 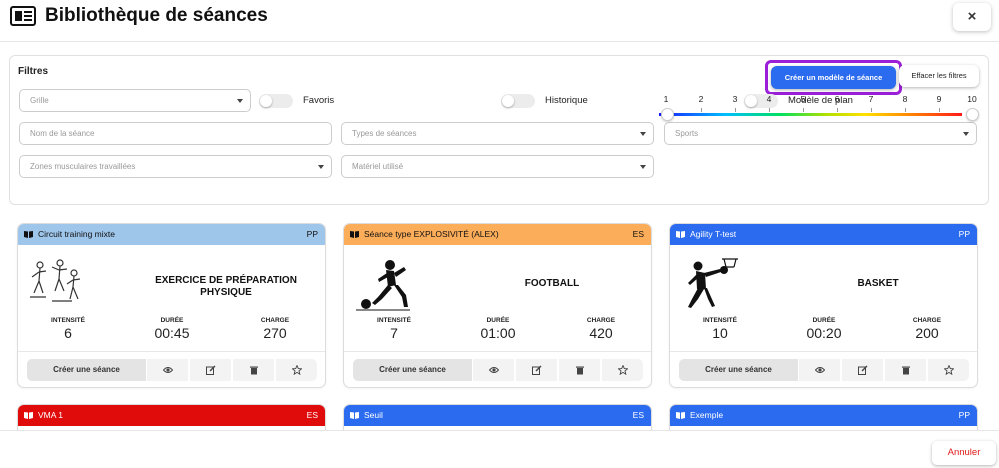 What do you see at coordinates (972, 17) in the screenshot?
I see `close-button: ×` at bounding box center [972, 17].